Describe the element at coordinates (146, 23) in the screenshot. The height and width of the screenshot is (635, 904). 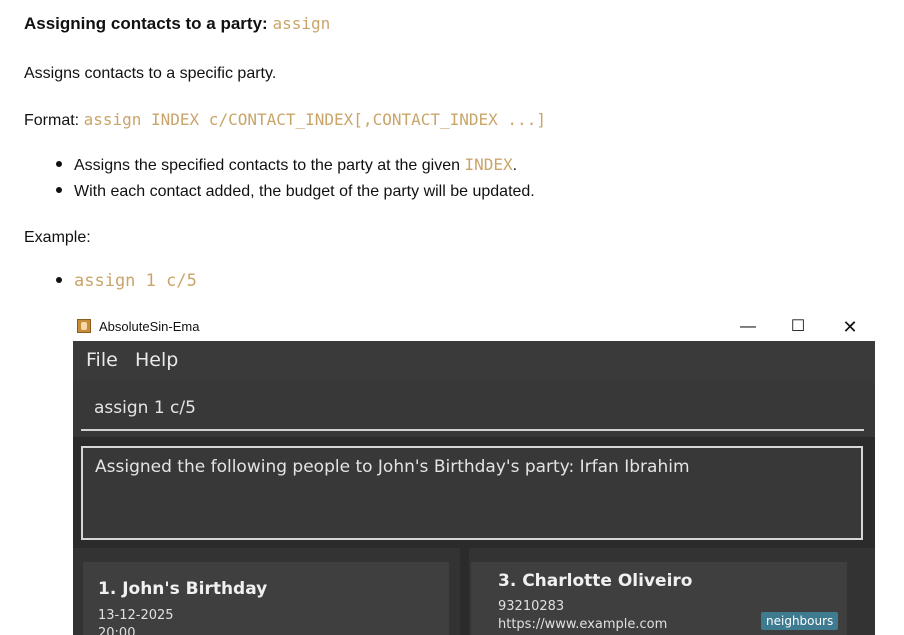
I see `heading-text: Assigning contacts to a party:` at that location.